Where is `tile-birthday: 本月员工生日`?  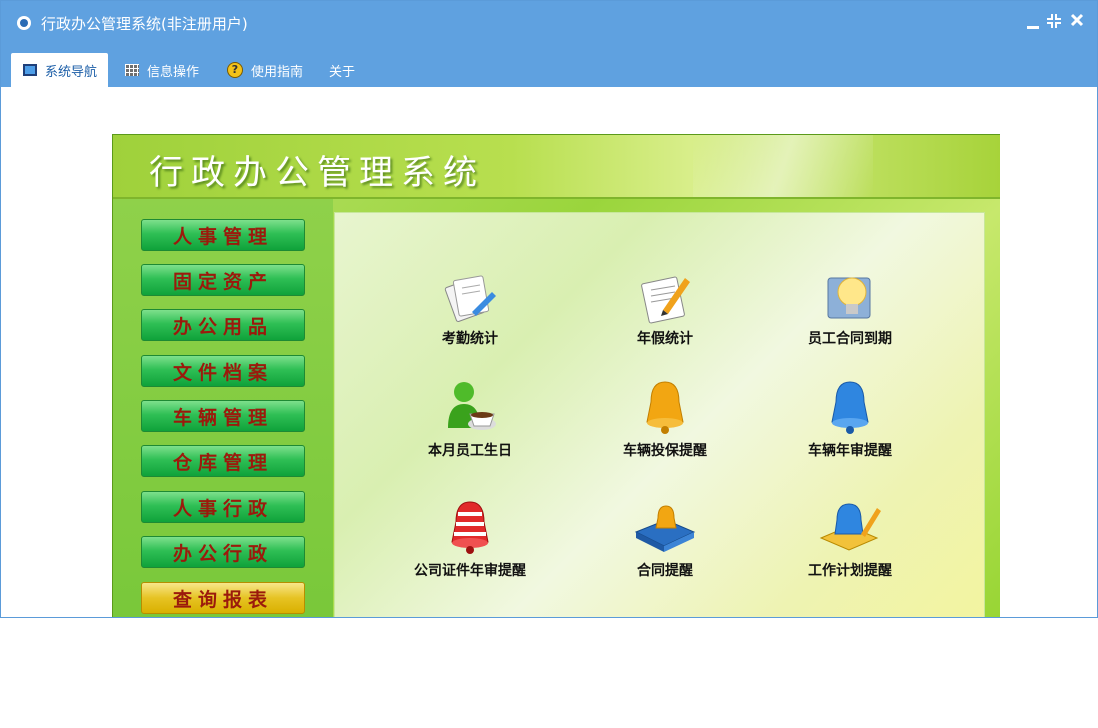
tile-birthday: 本月员工生日 is located at coordinates (470, 428).